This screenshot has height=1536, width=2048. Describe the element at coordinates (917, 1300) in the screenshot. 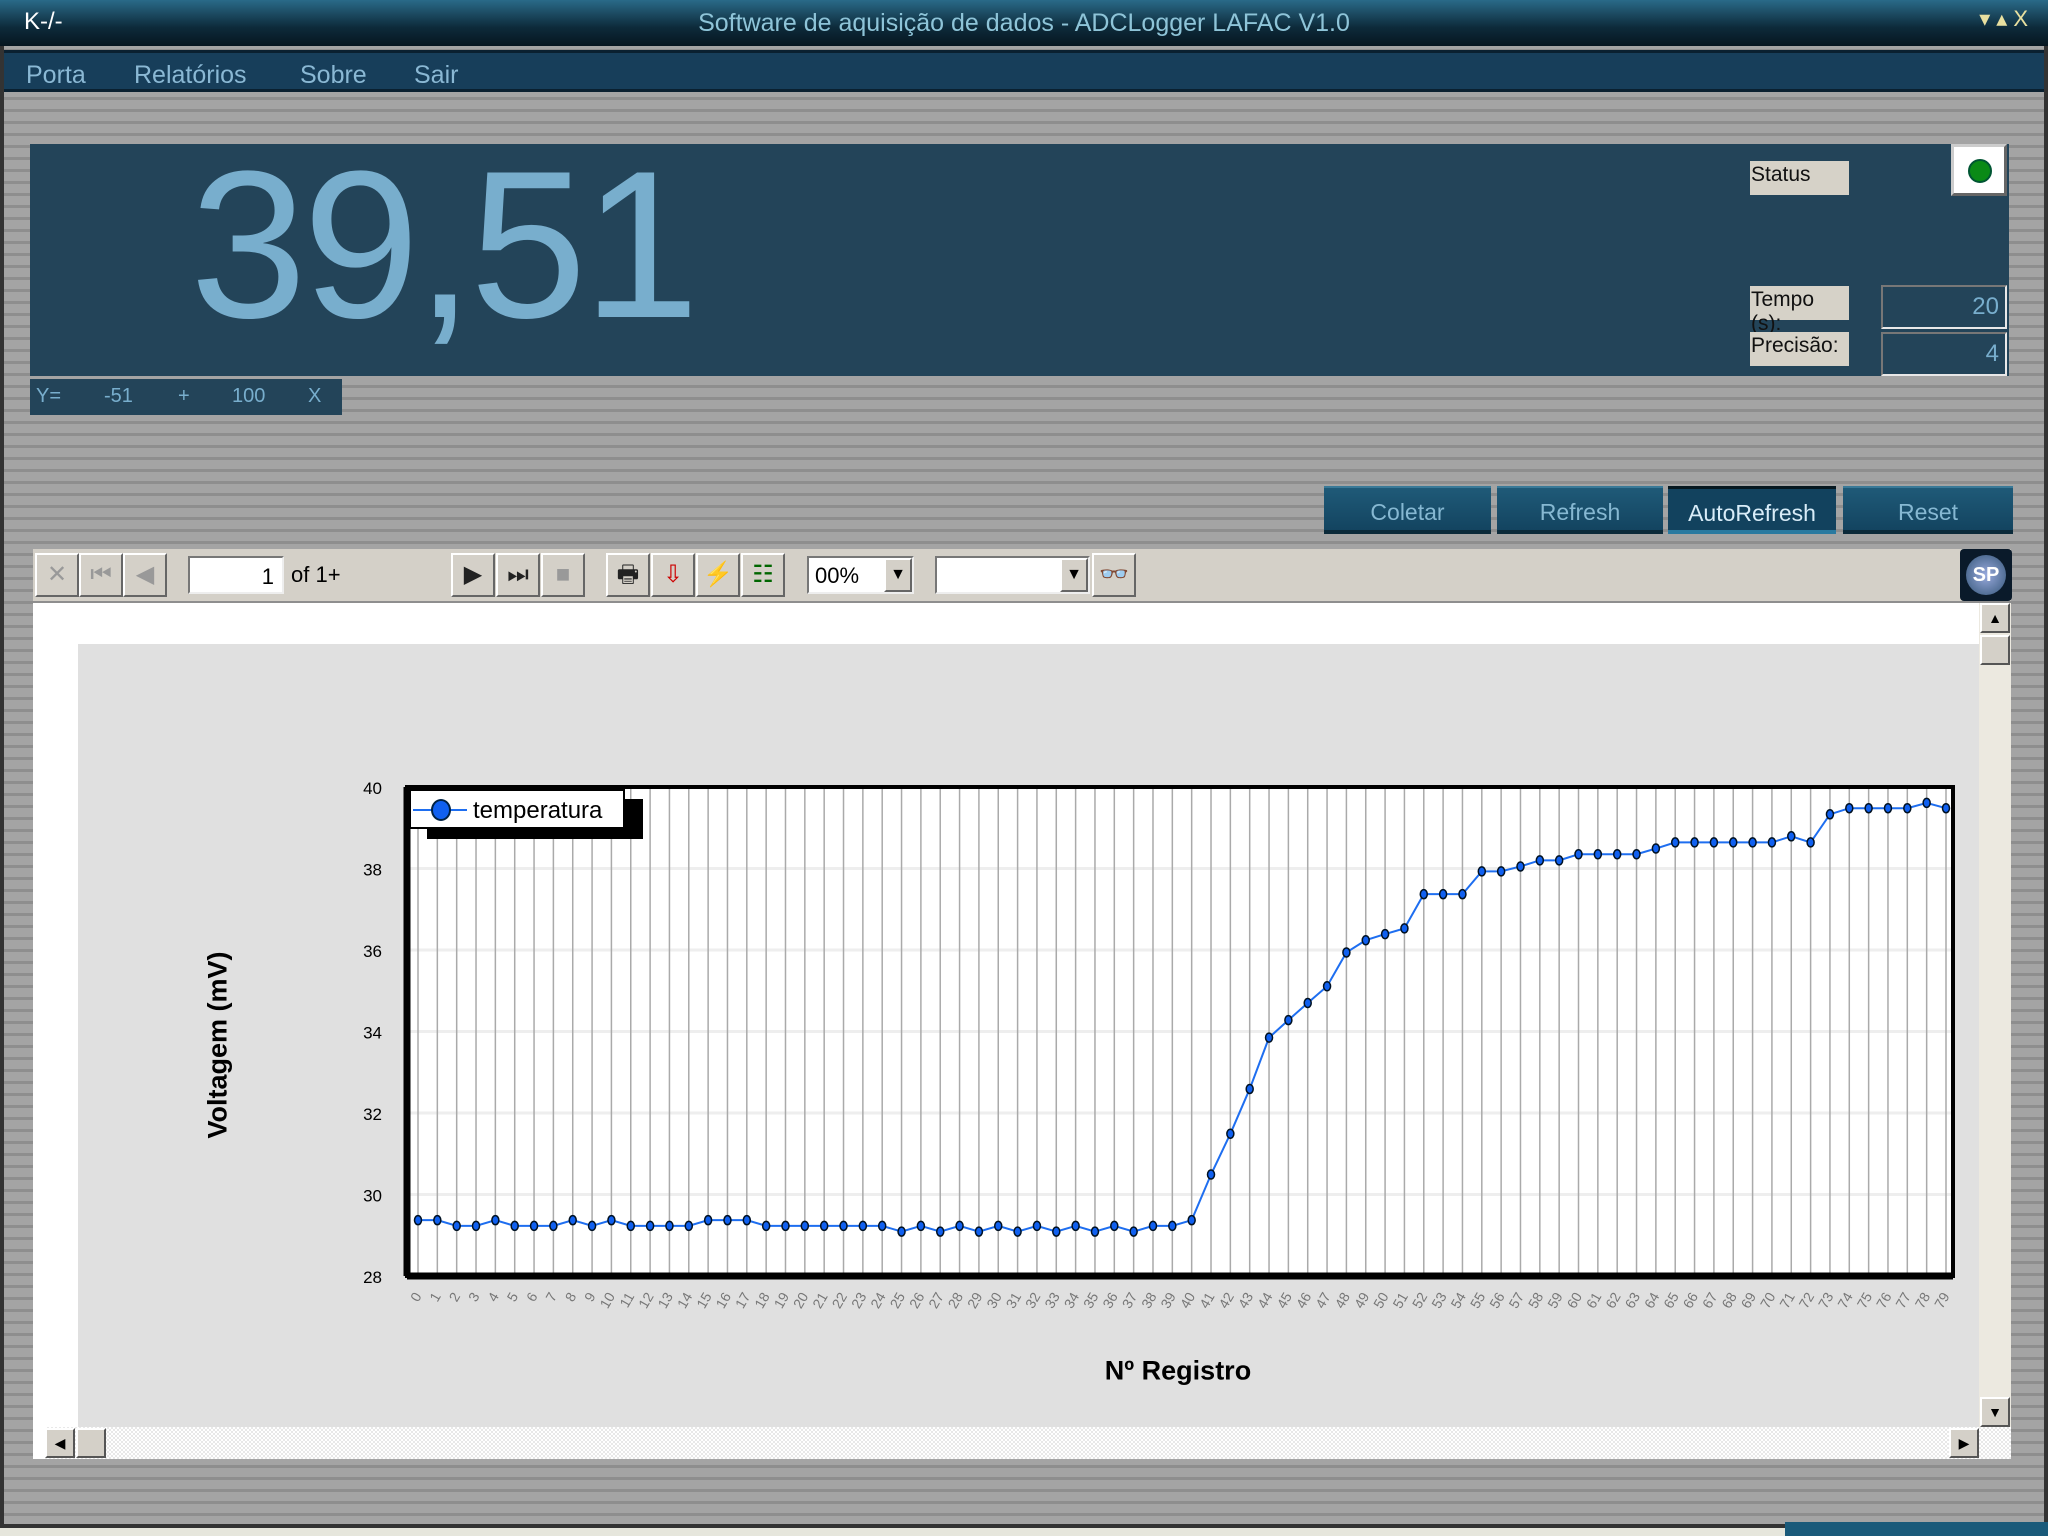

I see `x-tick-label: 26` at that location.